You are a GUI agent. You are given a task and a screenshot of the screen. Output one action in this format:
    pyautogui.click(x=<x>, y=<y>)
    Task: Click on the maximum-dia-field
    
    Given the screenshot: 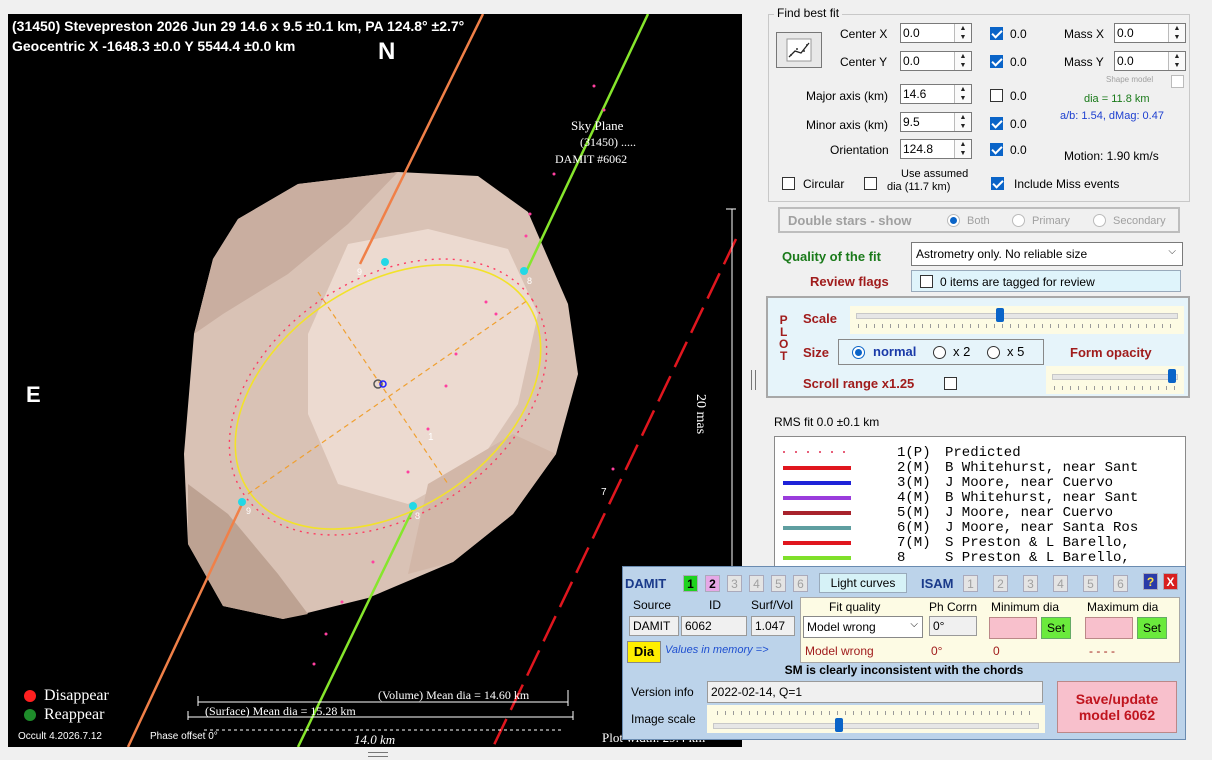 What is the action you would take?
    pyautogui.click(x=1109, y=628)
    